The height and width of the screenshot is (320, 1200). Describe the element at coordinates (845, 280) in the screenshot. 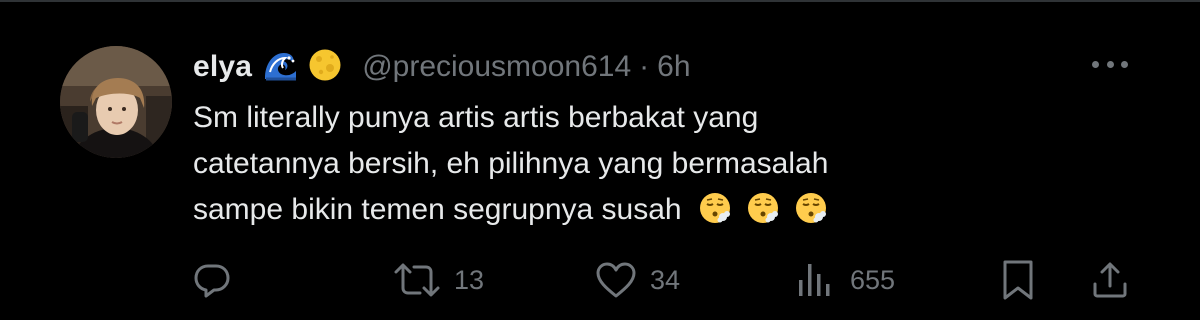

I see `views-button: 655` at that location.